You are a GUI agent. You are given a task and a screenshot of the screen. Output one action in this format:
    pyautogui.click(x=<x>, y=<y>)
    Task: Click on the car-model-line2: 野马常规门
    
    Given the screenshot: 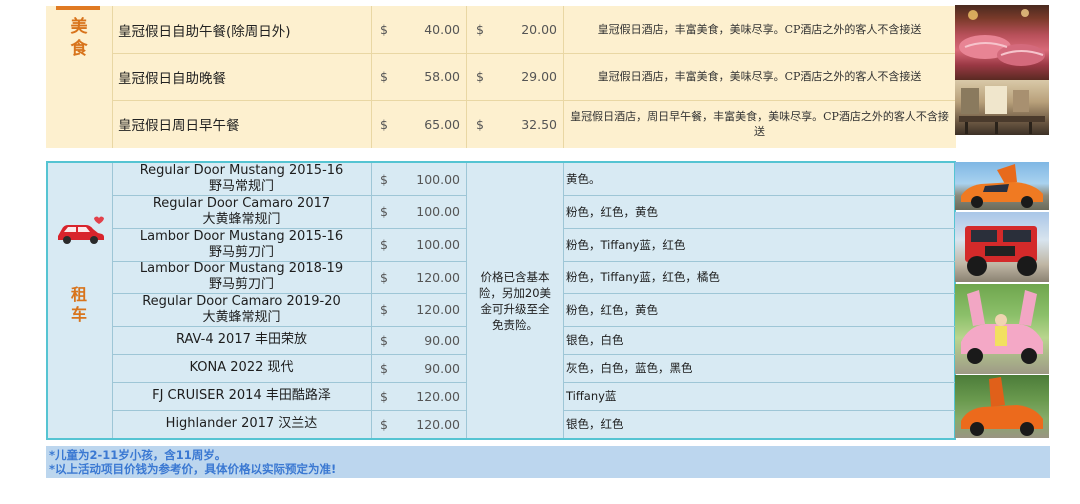 What is the action you would take?
    pyautogui.click(x=241, y=186)
    